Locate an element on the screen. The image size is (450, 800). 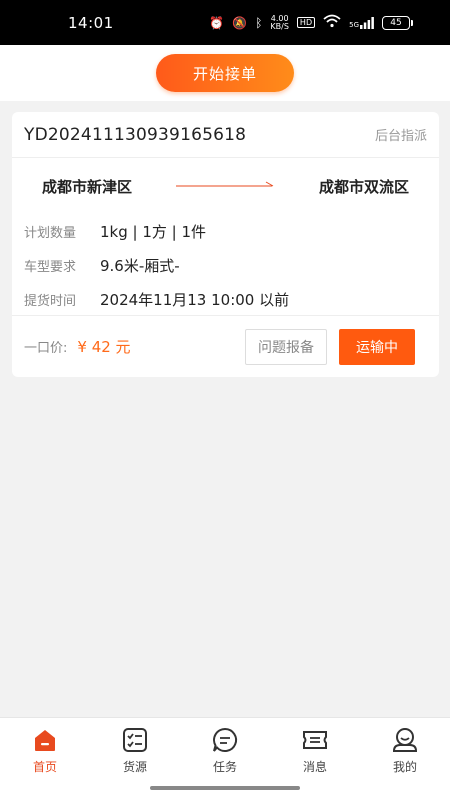
tab-home: 首页 is located at coordinates (45, 763).